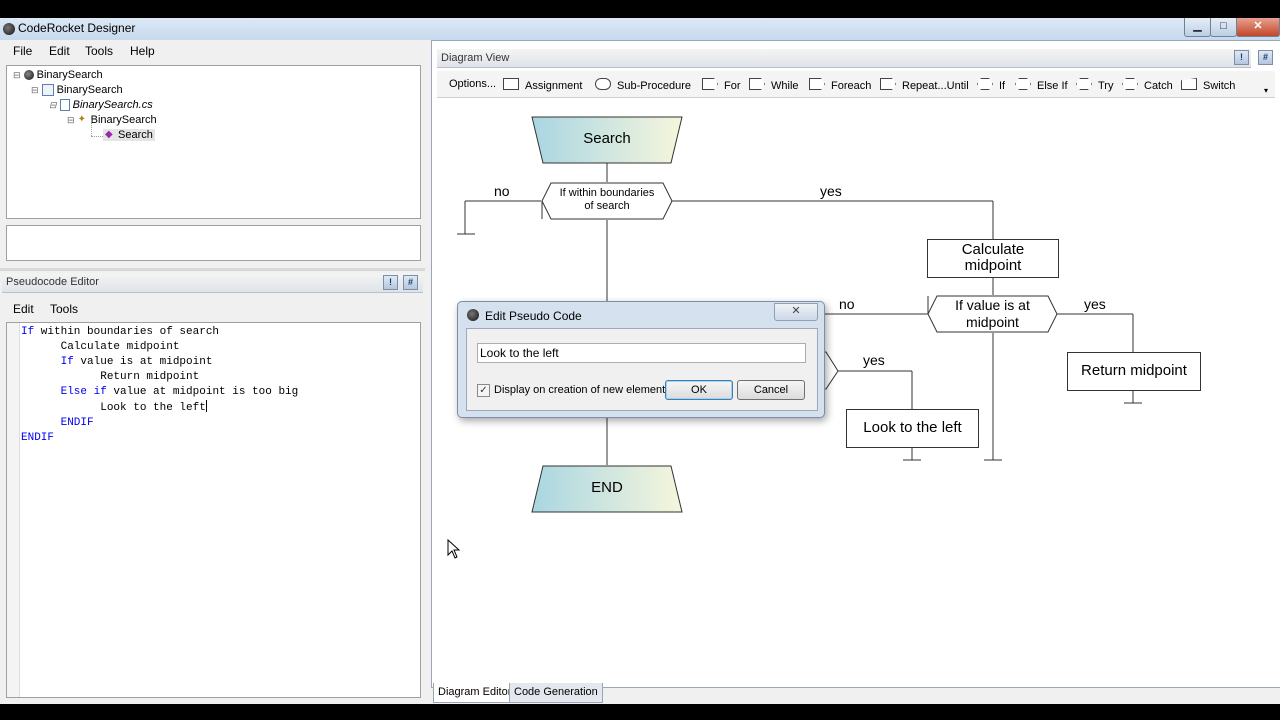  Describe the element at coordinates (483, 390) in the screenshot. I see `display-on-creation-checkbox: ✓` at that location.